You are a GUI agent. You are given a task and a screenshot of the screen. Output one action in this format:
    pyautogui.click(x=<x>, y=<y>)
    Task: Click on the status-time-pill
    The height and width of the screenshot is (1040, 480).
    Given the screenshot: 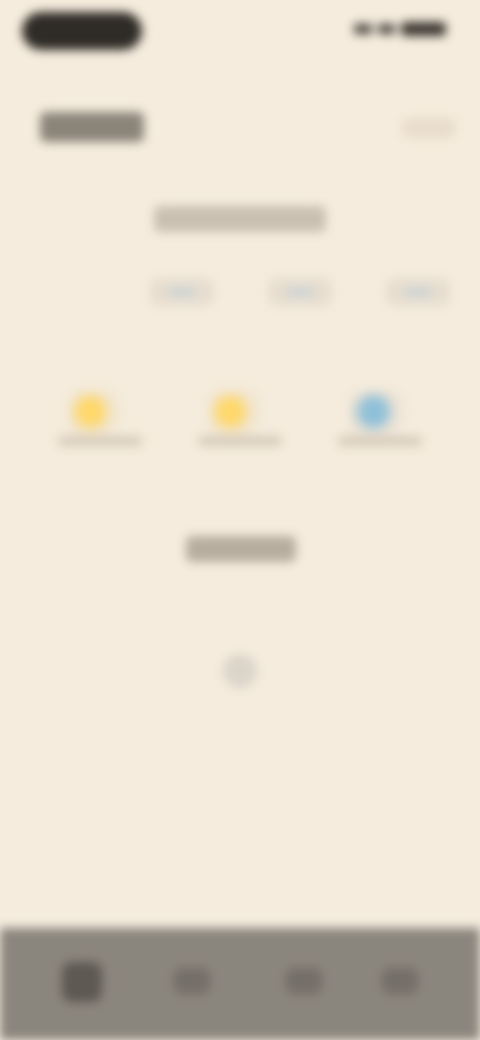 What is the action you would take?
    pyautogui.click(x=82, y=31)
    